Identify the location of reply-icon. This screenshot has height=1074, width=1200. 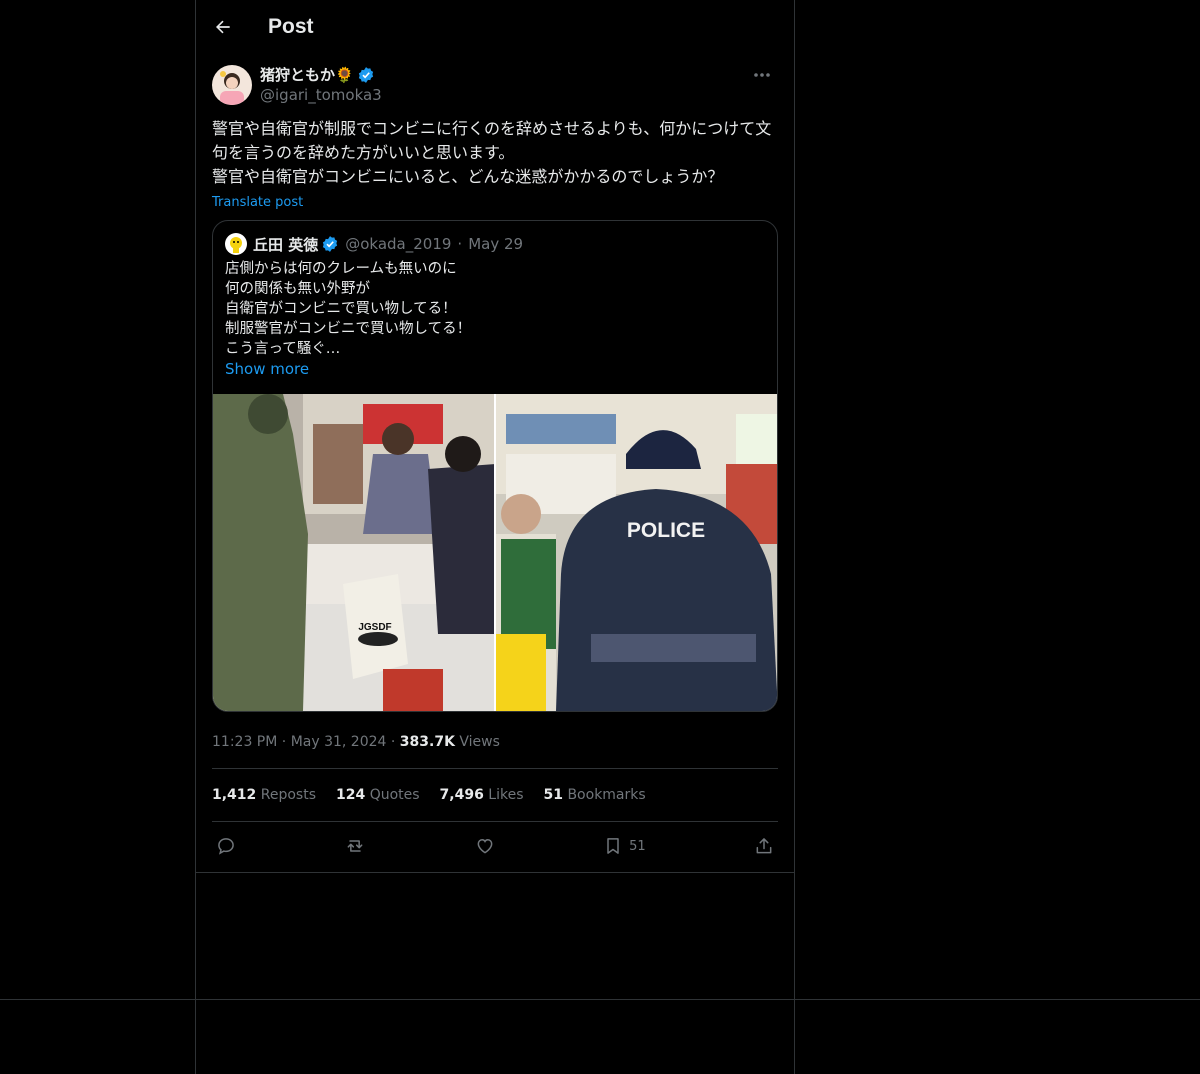
(226, 846).